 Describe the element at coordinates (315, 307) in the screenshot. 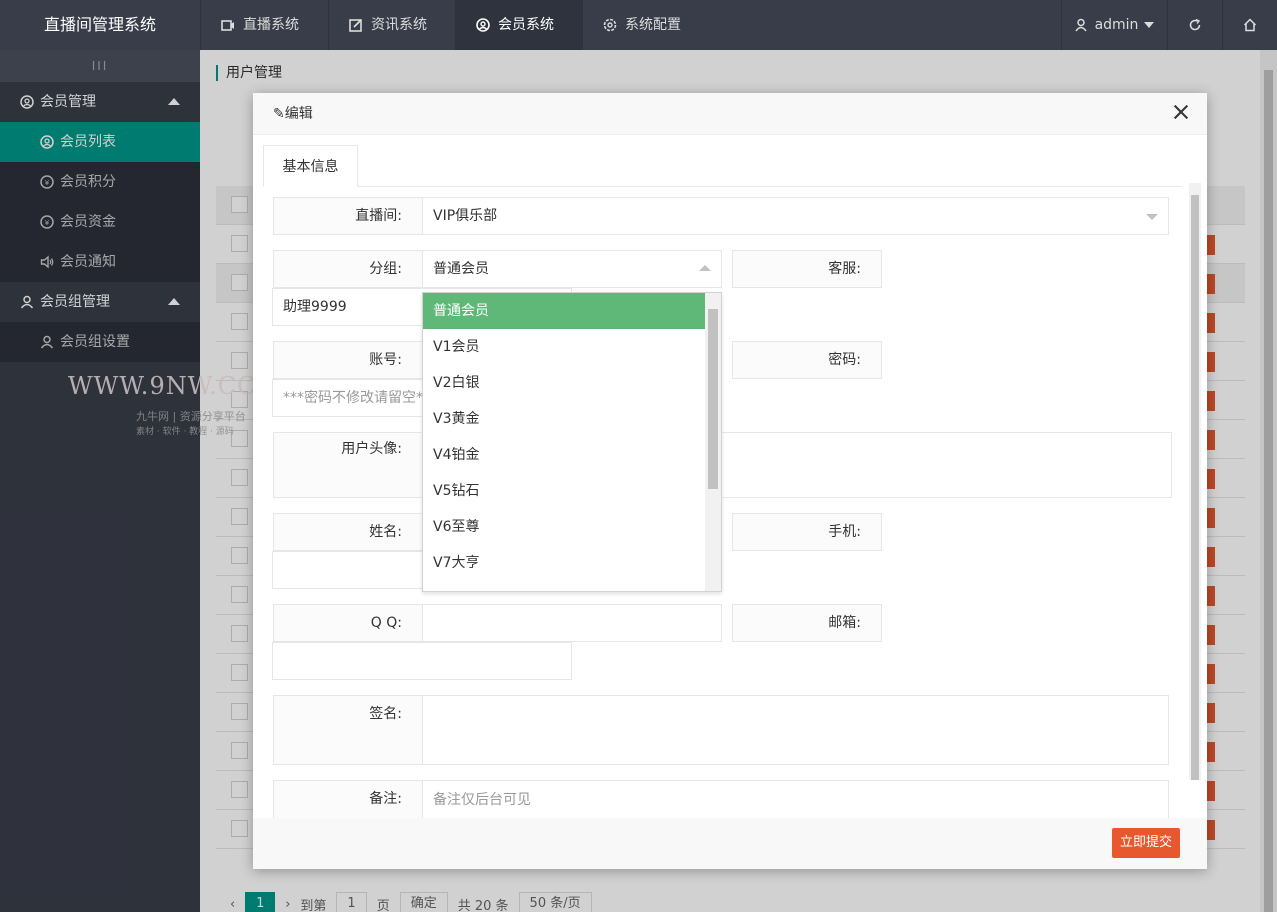

I see `service-select-value: 助理9999` at that location.